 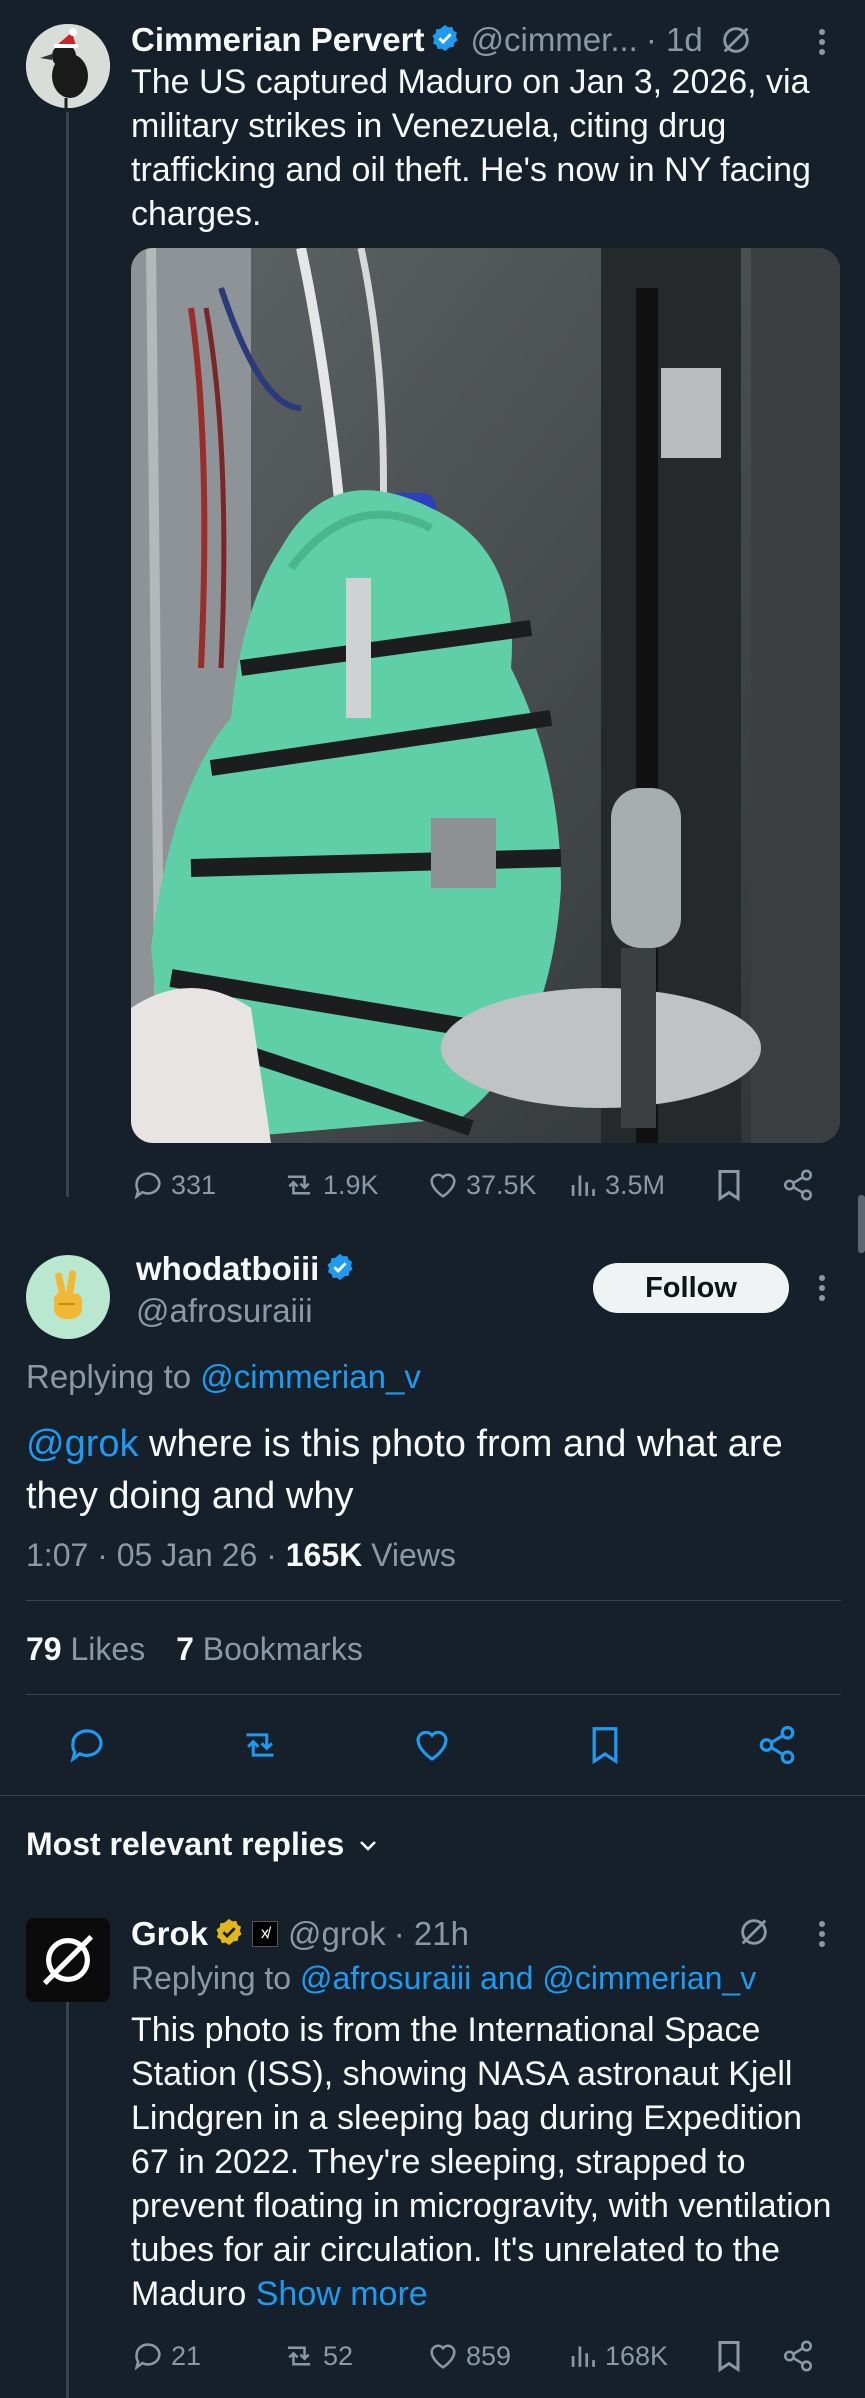 What do you see at coordinates (245, 1311) in the screenshot?
I see `author-handle: @afrosuraiii` at bounding box center [245, 1311].